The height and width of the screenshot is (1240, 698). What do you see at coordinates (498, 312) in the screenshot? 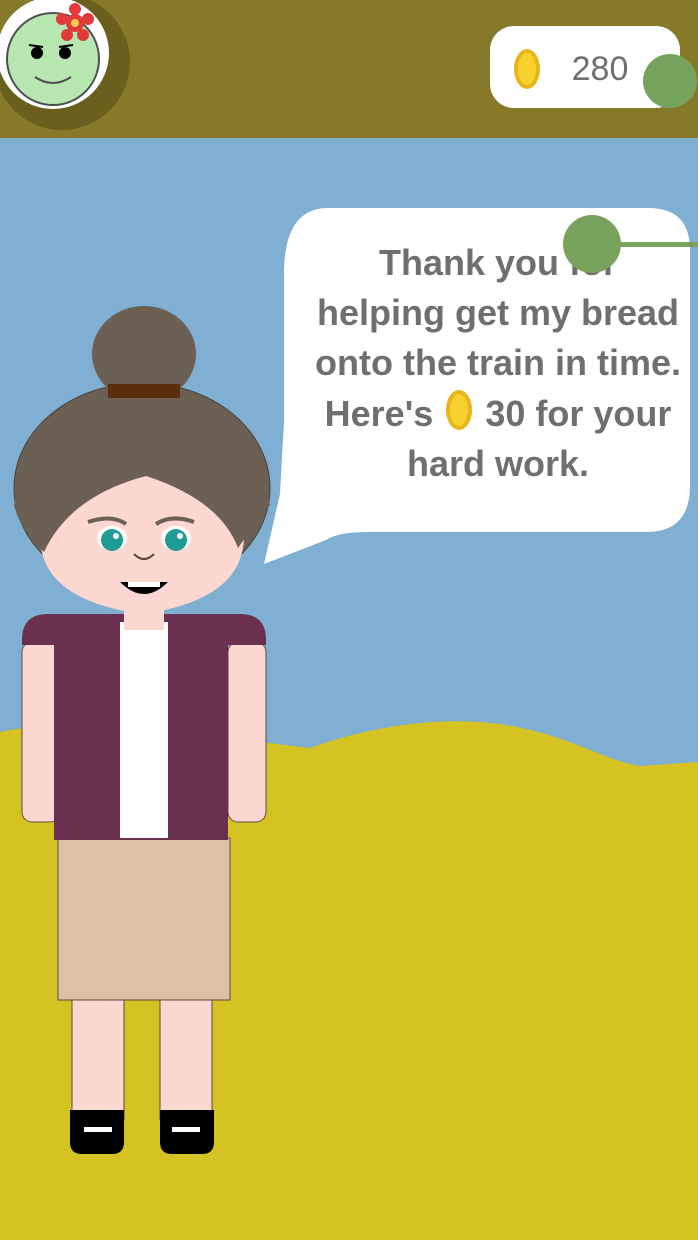
I see `dialog-line: helping get my bread` at bounding box center [498, 312].